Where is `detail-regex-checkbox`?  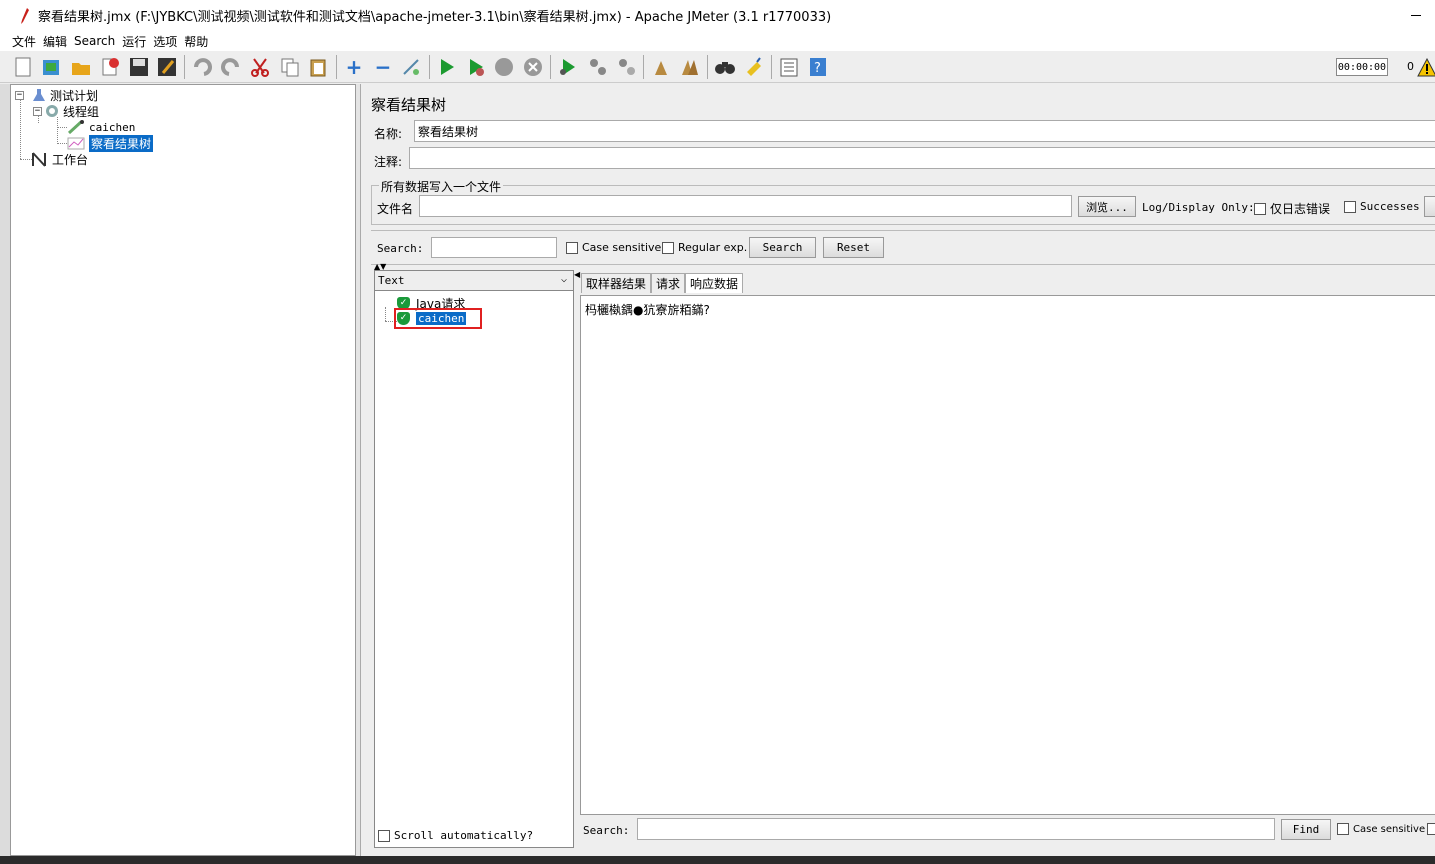
detail-regex-checkbox is located at coordinates (1431, 829).